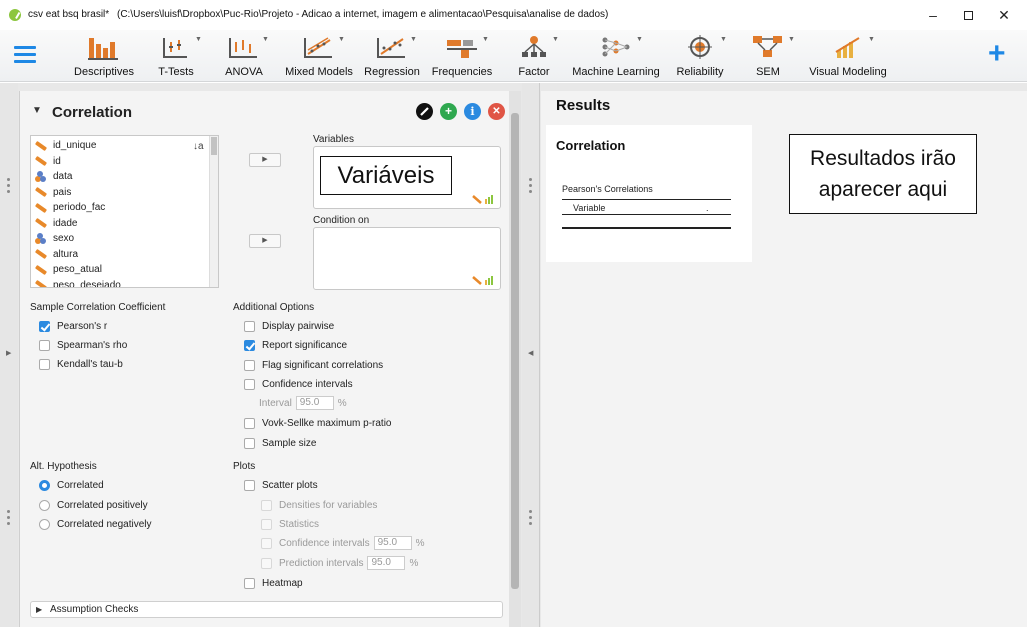 Image resolution: width=1027 pixels, height=627 pixels. What do you see at coordinates (392, 72) in the screenshot?
I see `ribbon-label: Regression` at bounding box center [392, 72].